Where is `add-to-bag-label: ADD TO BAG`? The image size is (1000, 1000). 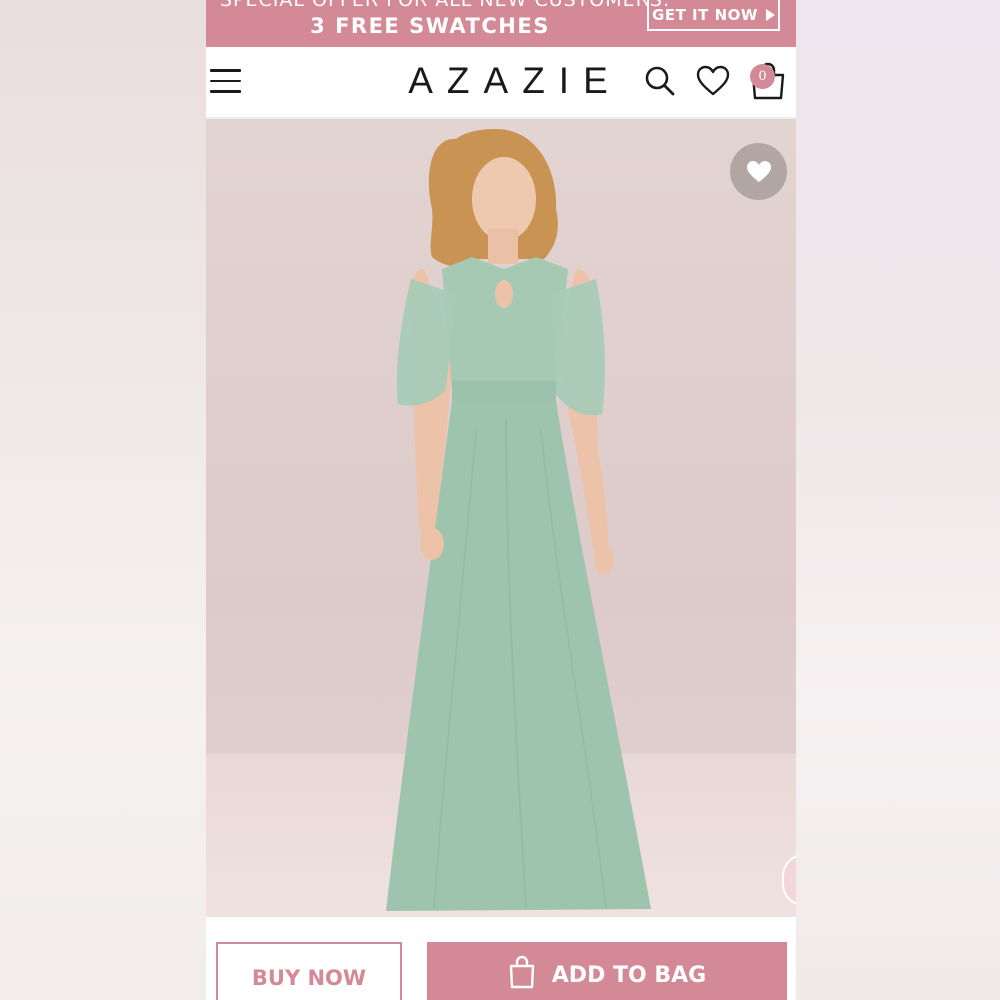
add-to-bag-label: ADD TO BAG is located at coordinates (629, 975).